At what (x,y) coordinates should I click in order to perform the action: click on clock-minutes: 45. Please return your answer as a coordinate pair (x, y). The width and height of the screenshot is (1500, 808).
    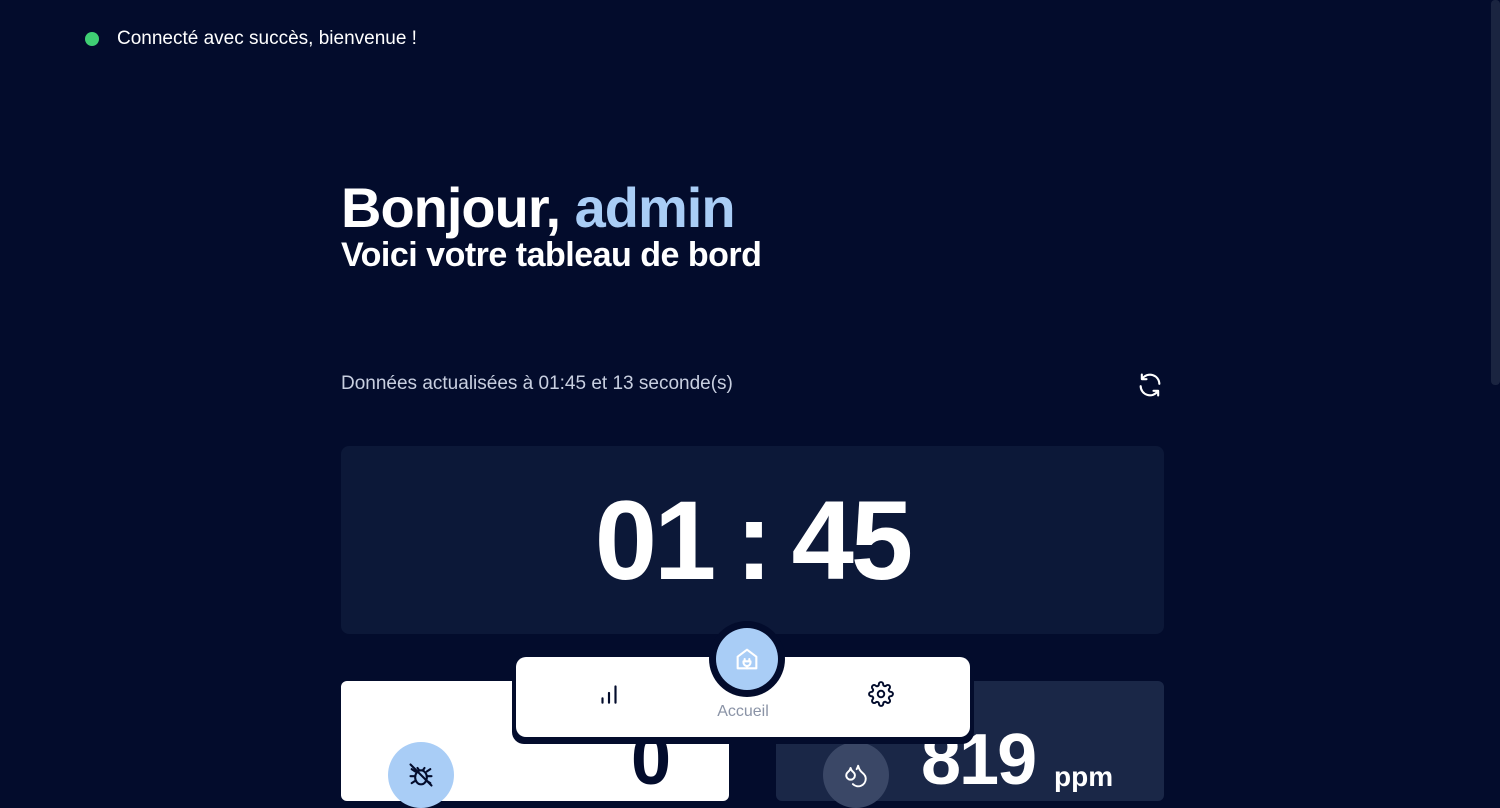
    Looking at the image, I should click on (852, 540).